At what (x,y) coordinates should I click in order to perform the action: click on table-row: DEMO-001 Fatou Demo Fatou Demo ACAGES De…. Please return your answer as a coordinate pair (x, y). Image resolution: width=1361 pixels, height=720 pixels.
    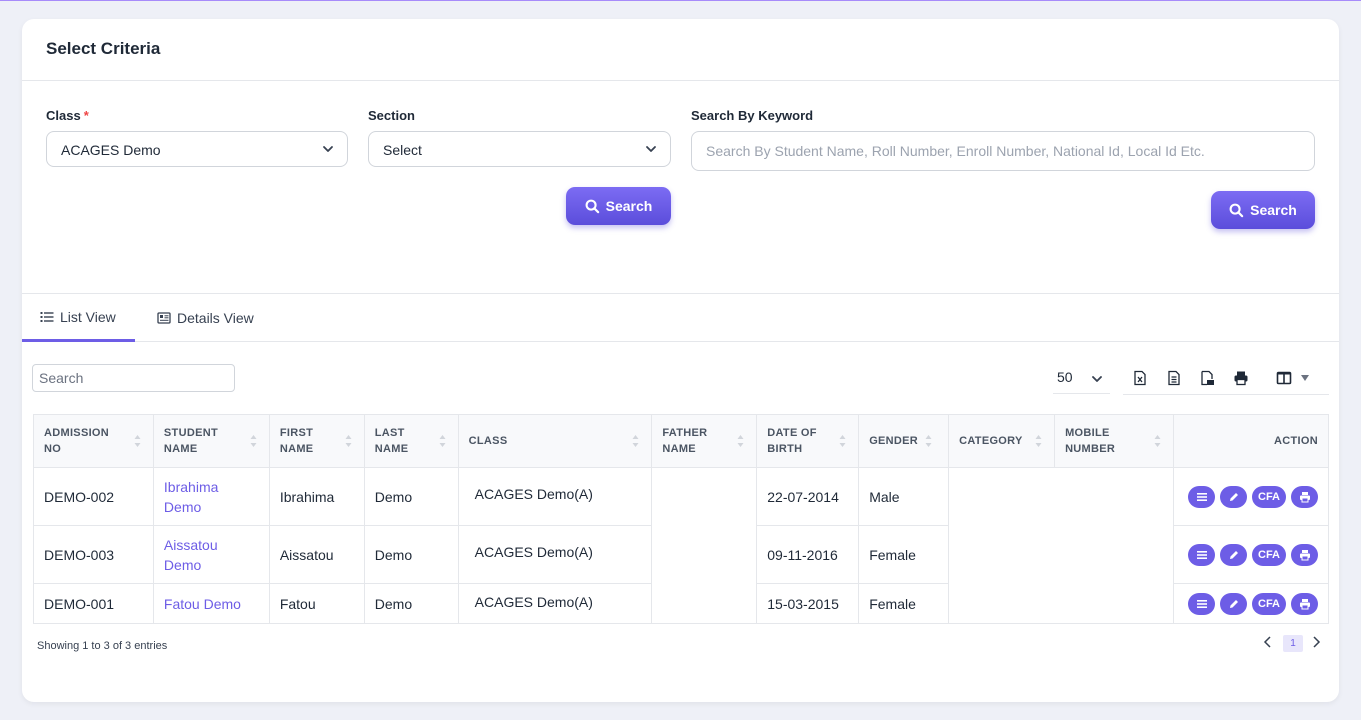
    Looking at the image, I should click on (681, 603).